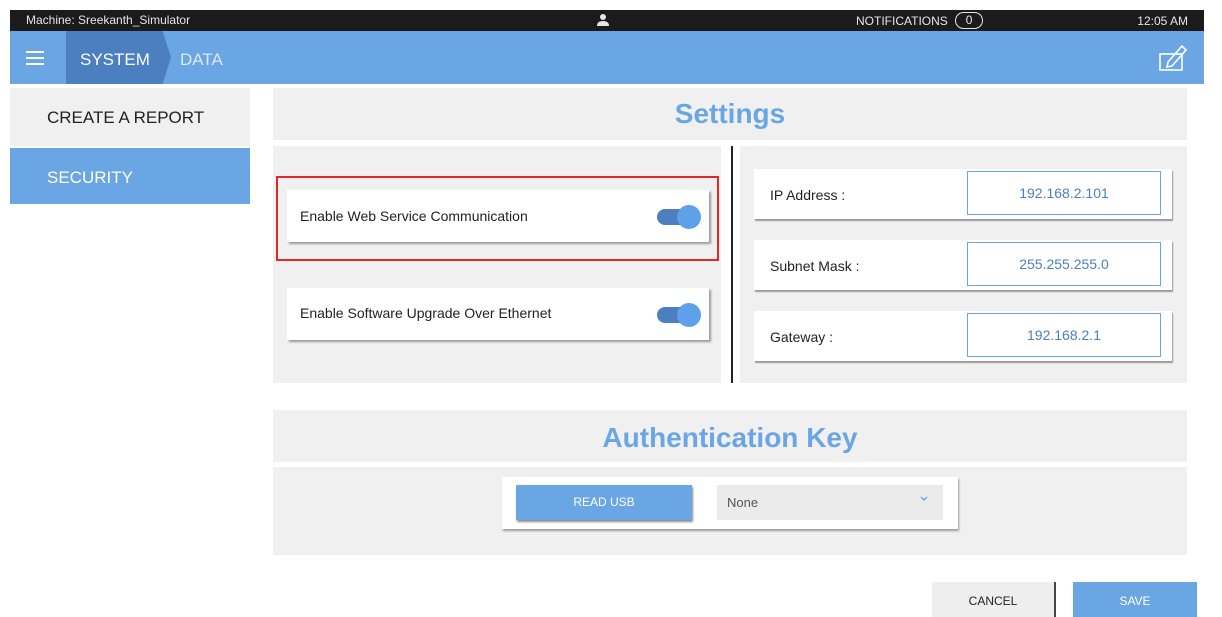 The image size is (1222, 617). What do you see at coordinates (118, 57) in the screenshot?
I see `breadcrumb-system: SYSTEM` at bounding box center [118, 57].